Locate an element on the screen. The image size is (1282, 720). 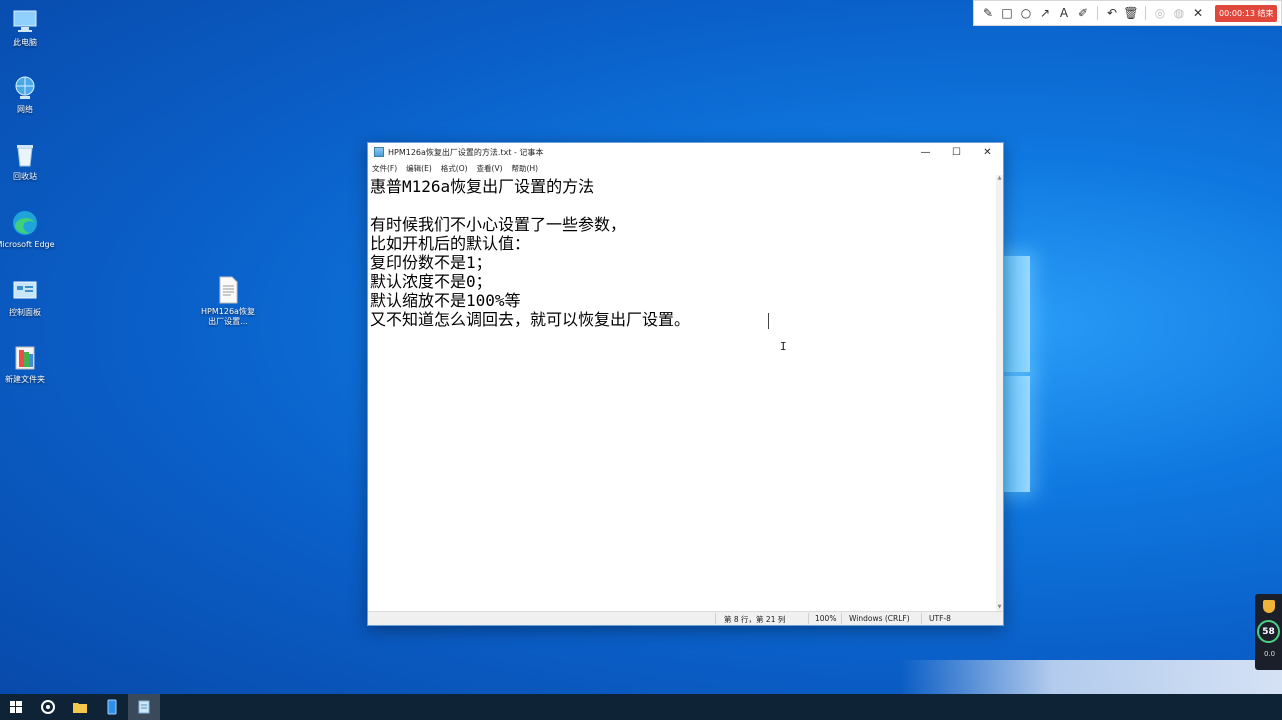
taskbar-app-pinwheel is located at coordinates (48, 707).